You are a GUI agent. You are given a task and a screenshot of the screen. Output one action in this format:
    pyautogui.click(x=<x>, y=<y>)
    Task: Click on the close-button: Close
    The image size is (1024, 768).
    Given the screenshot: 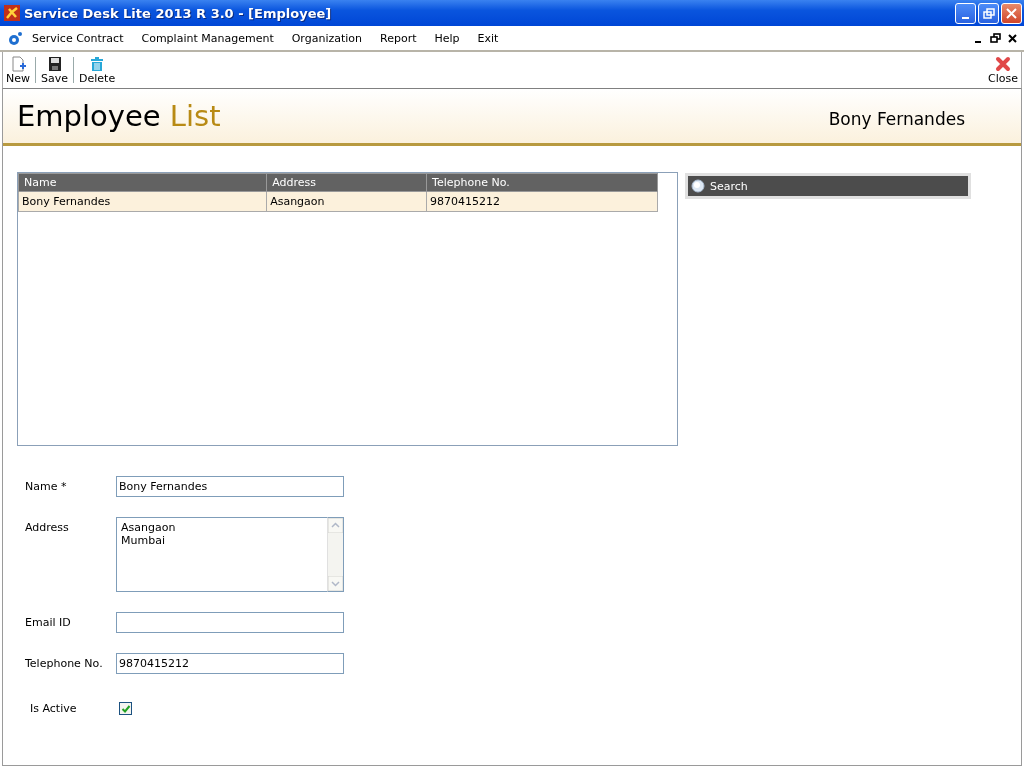 What is the action you would take?
    pyautogui.click(x=1003, y=70)
    